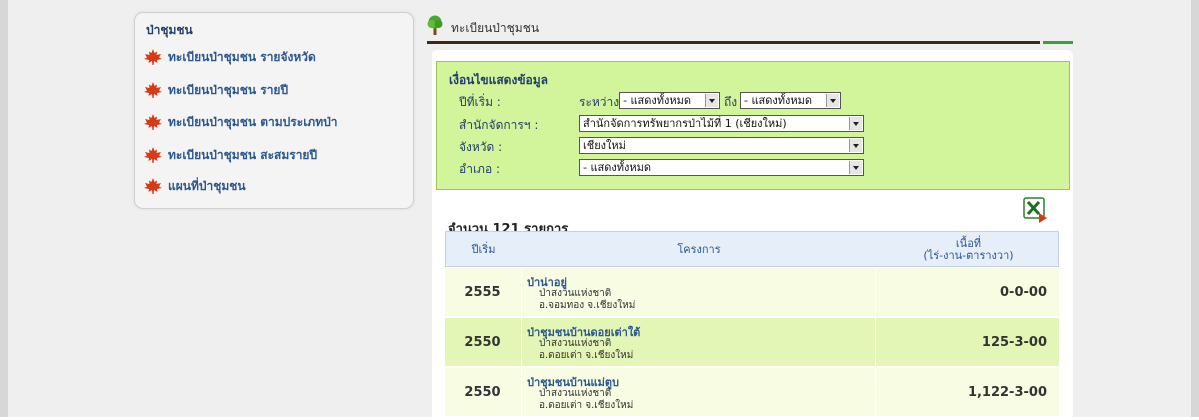 This screenshot has height=420, width=1199. I want to click on header-area: เนื้อที่ (ไร่-งาน-ตารางวา), so click(968, 250).